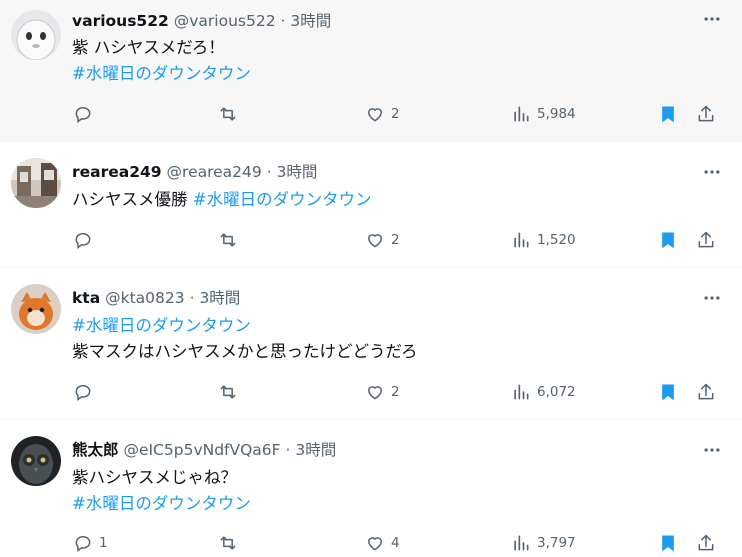 The image size is (742, 557). I want to click on view-count: 6,072, so click(556, 392).